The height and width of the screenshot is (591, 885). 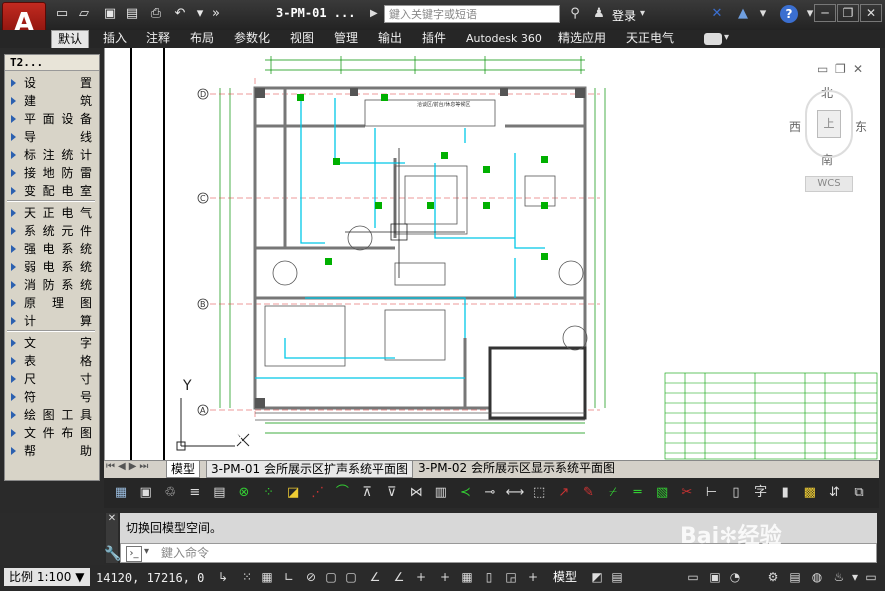 What do you see at coordinates (132, 14) in the screenshot?
I see `save-as-icon: ▤` at bounding box center [132, 14].